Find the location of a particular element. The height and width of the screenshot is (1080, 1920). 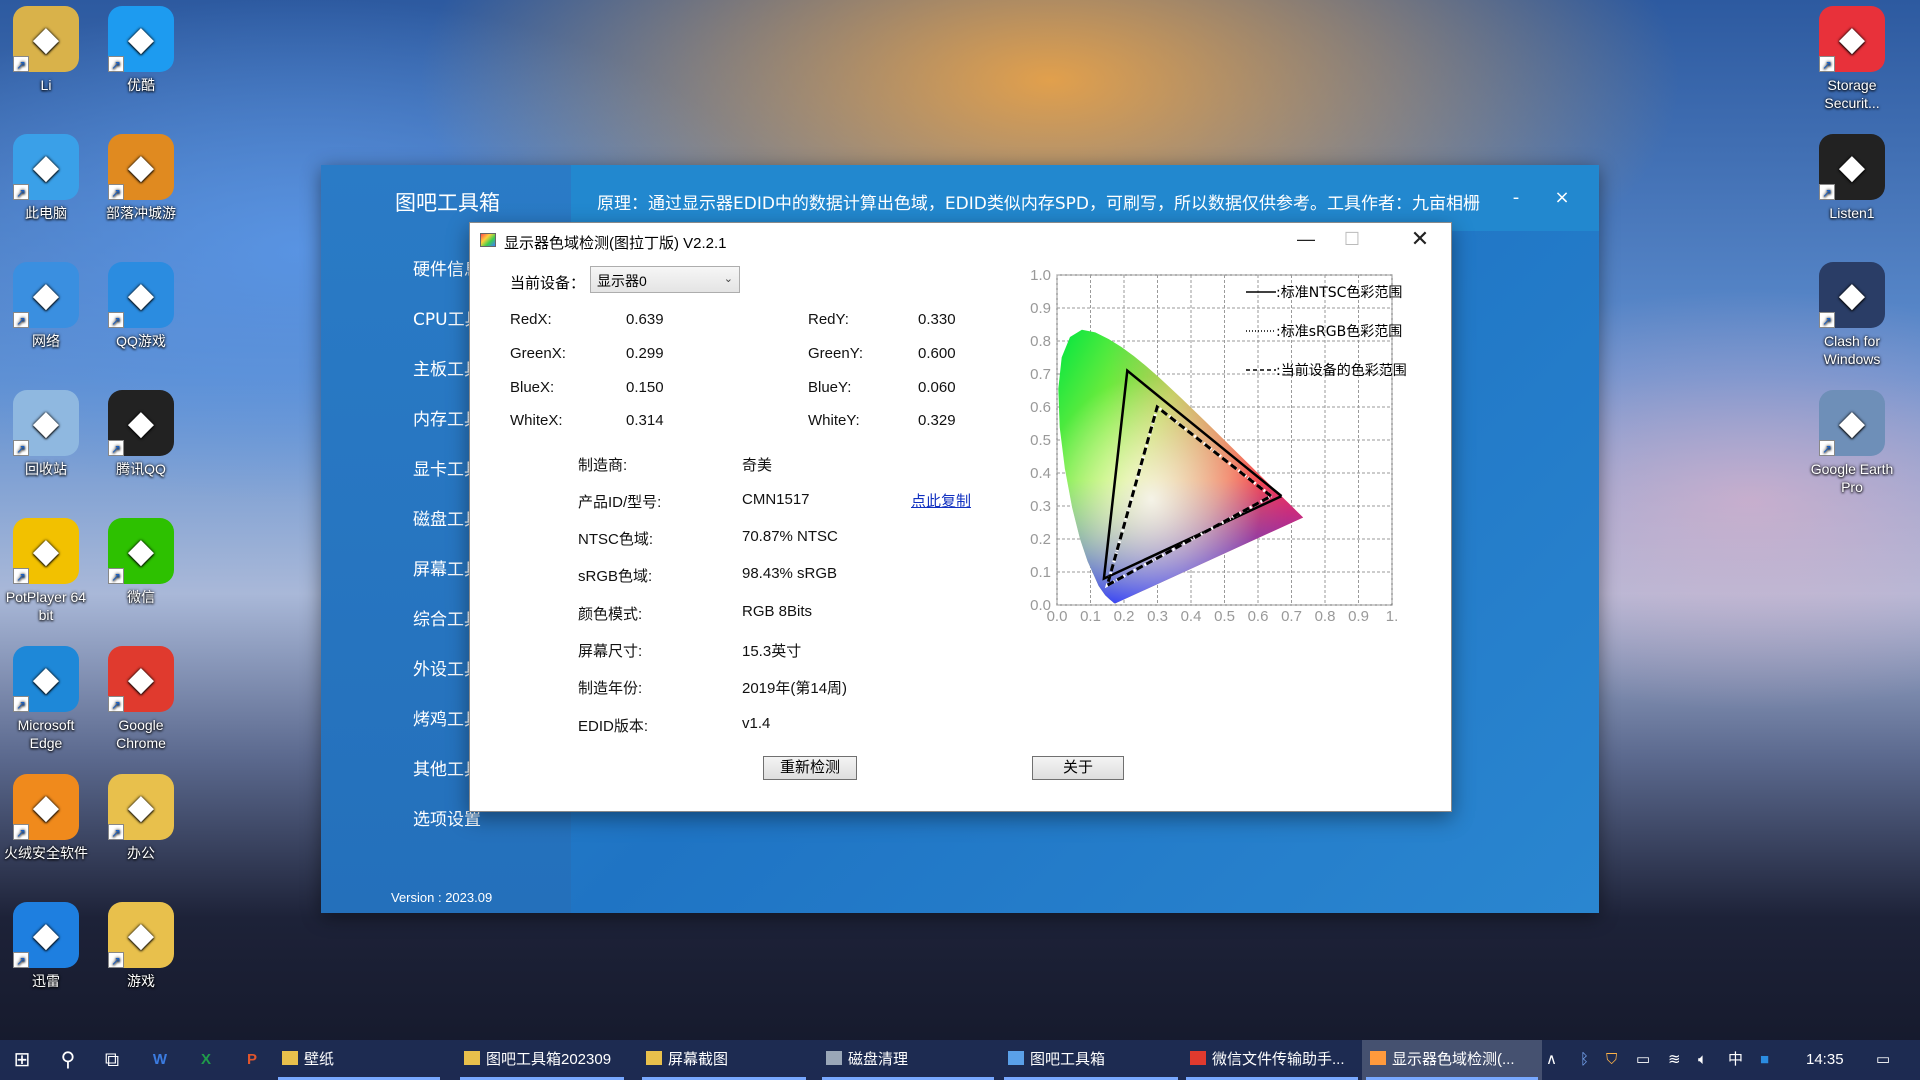

taskbar-task: 图吧工具箱202309 is located at coordinates (542, 1060).